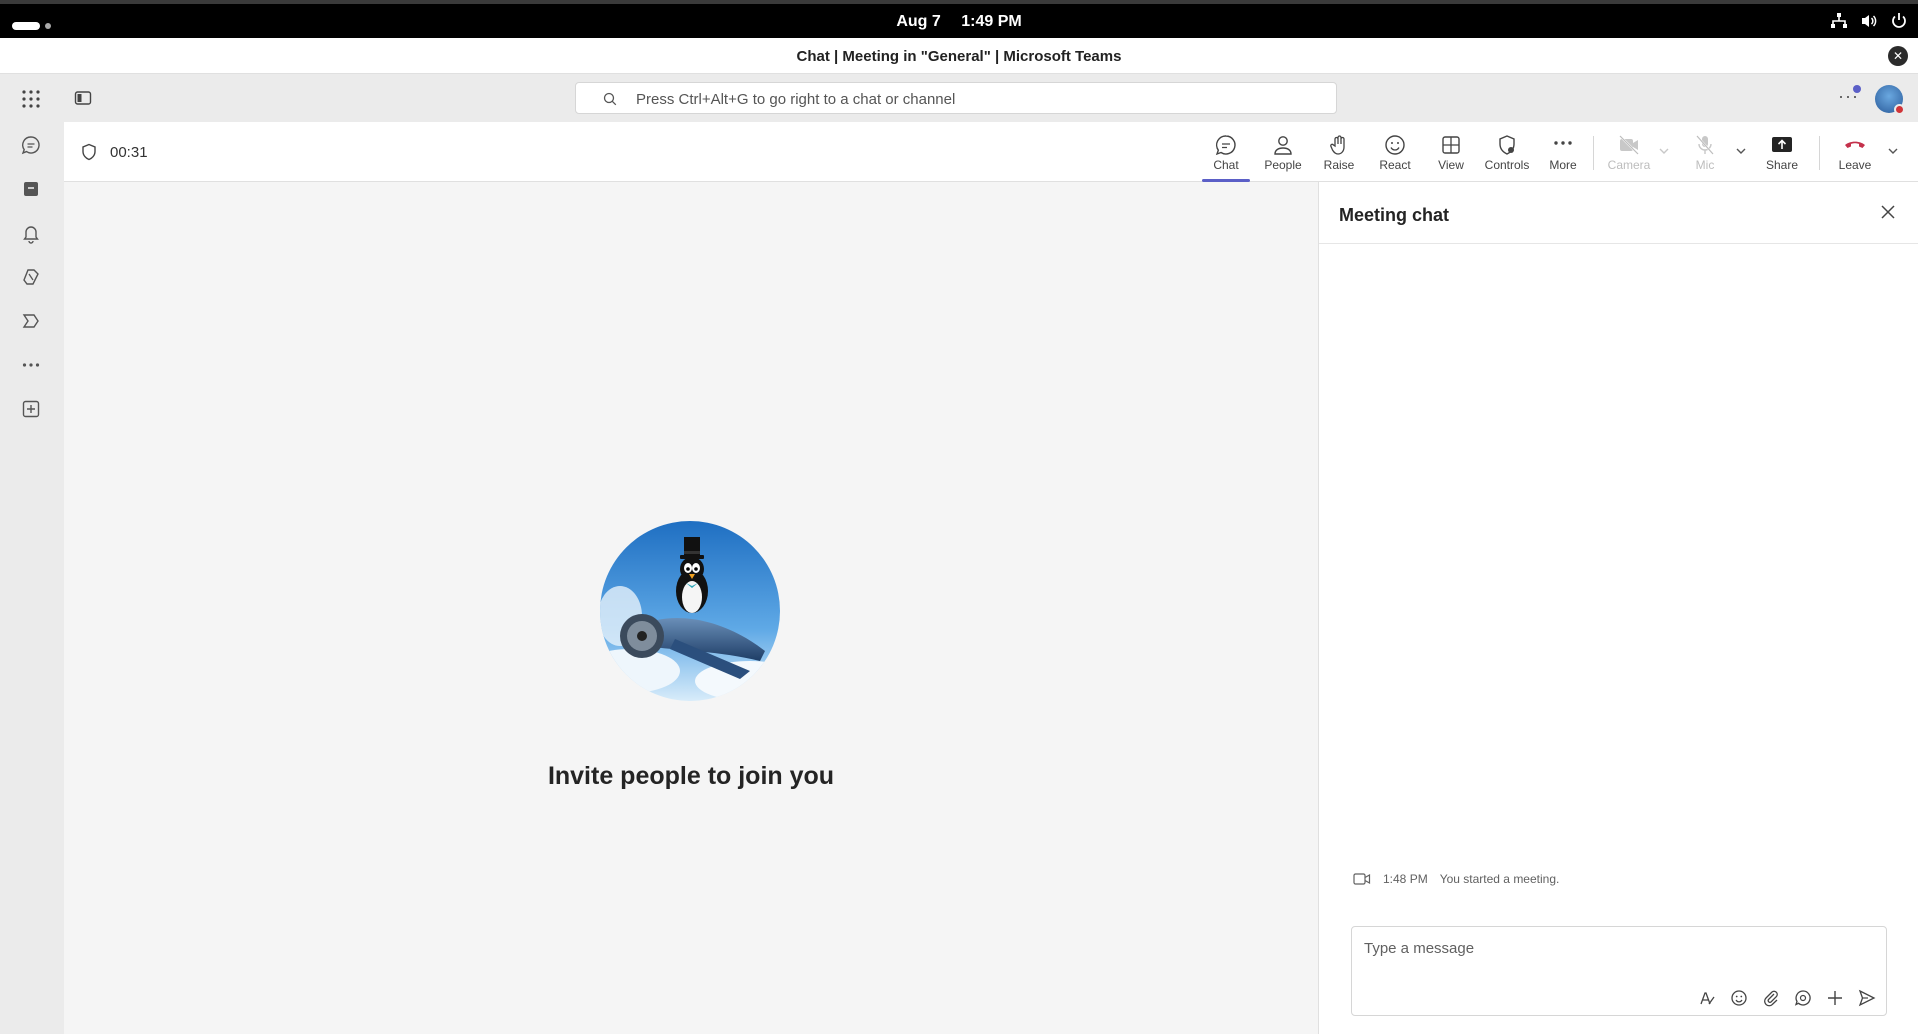 This screenshot has width=1918, height=1034. Describe the element at coordinates (1619, 971) in the screenshot. I see `message-composer` at that location.